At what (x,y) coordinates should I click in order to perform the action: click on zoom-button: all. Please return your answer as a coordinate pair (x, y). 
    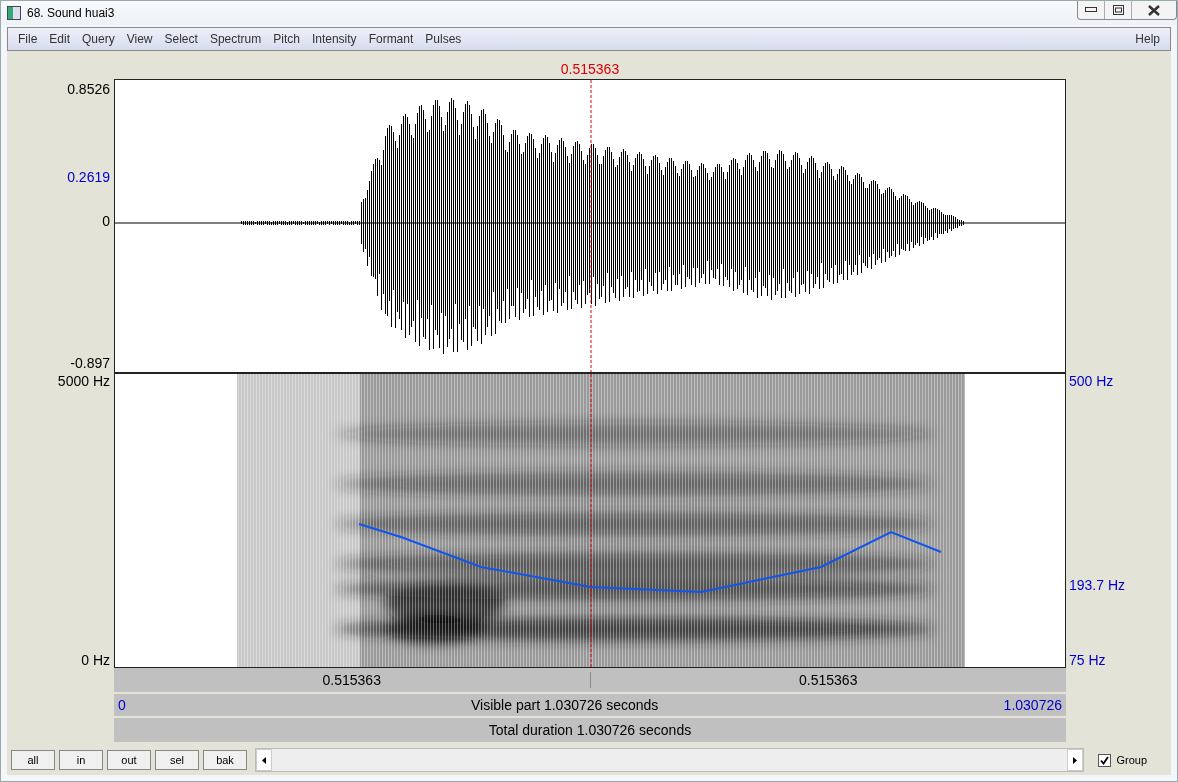
    Looking at the image, I should click on (33, 760).